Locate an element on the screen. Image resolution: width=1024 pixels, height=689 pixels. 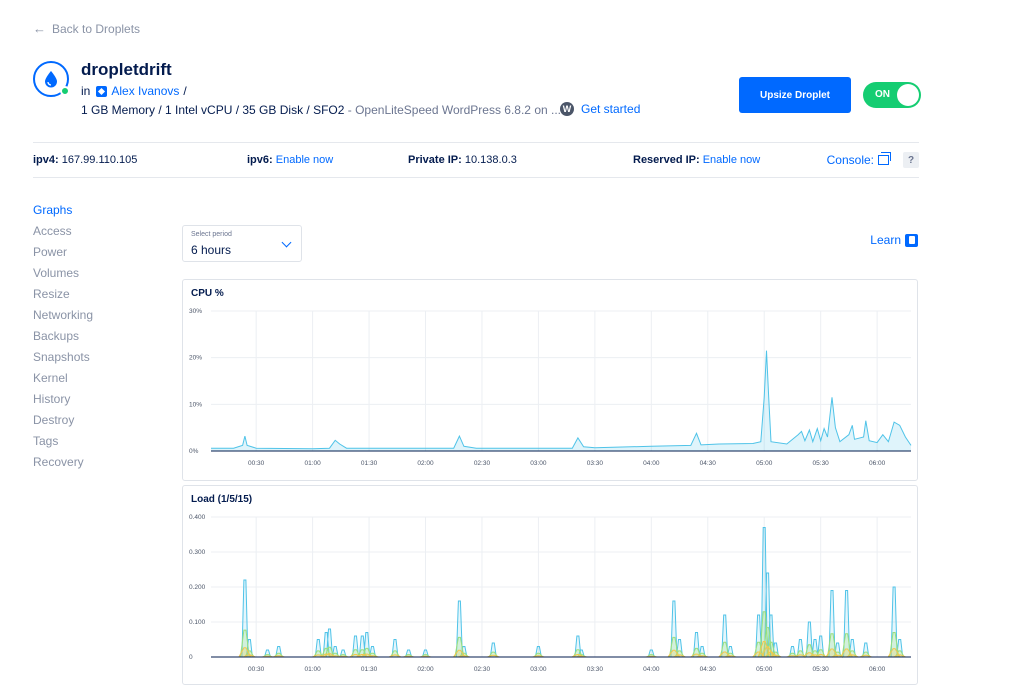
chevron-down-icon is located at coordinates (286, 242).